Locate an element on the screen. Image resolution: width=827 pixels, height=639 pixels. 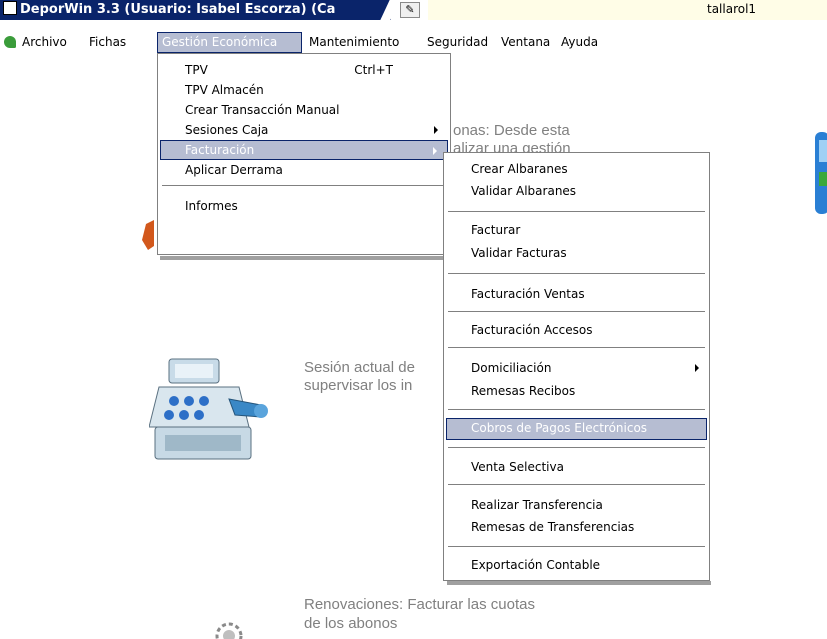
menu-archivo: Archivo is located at coordinates (44, 42).